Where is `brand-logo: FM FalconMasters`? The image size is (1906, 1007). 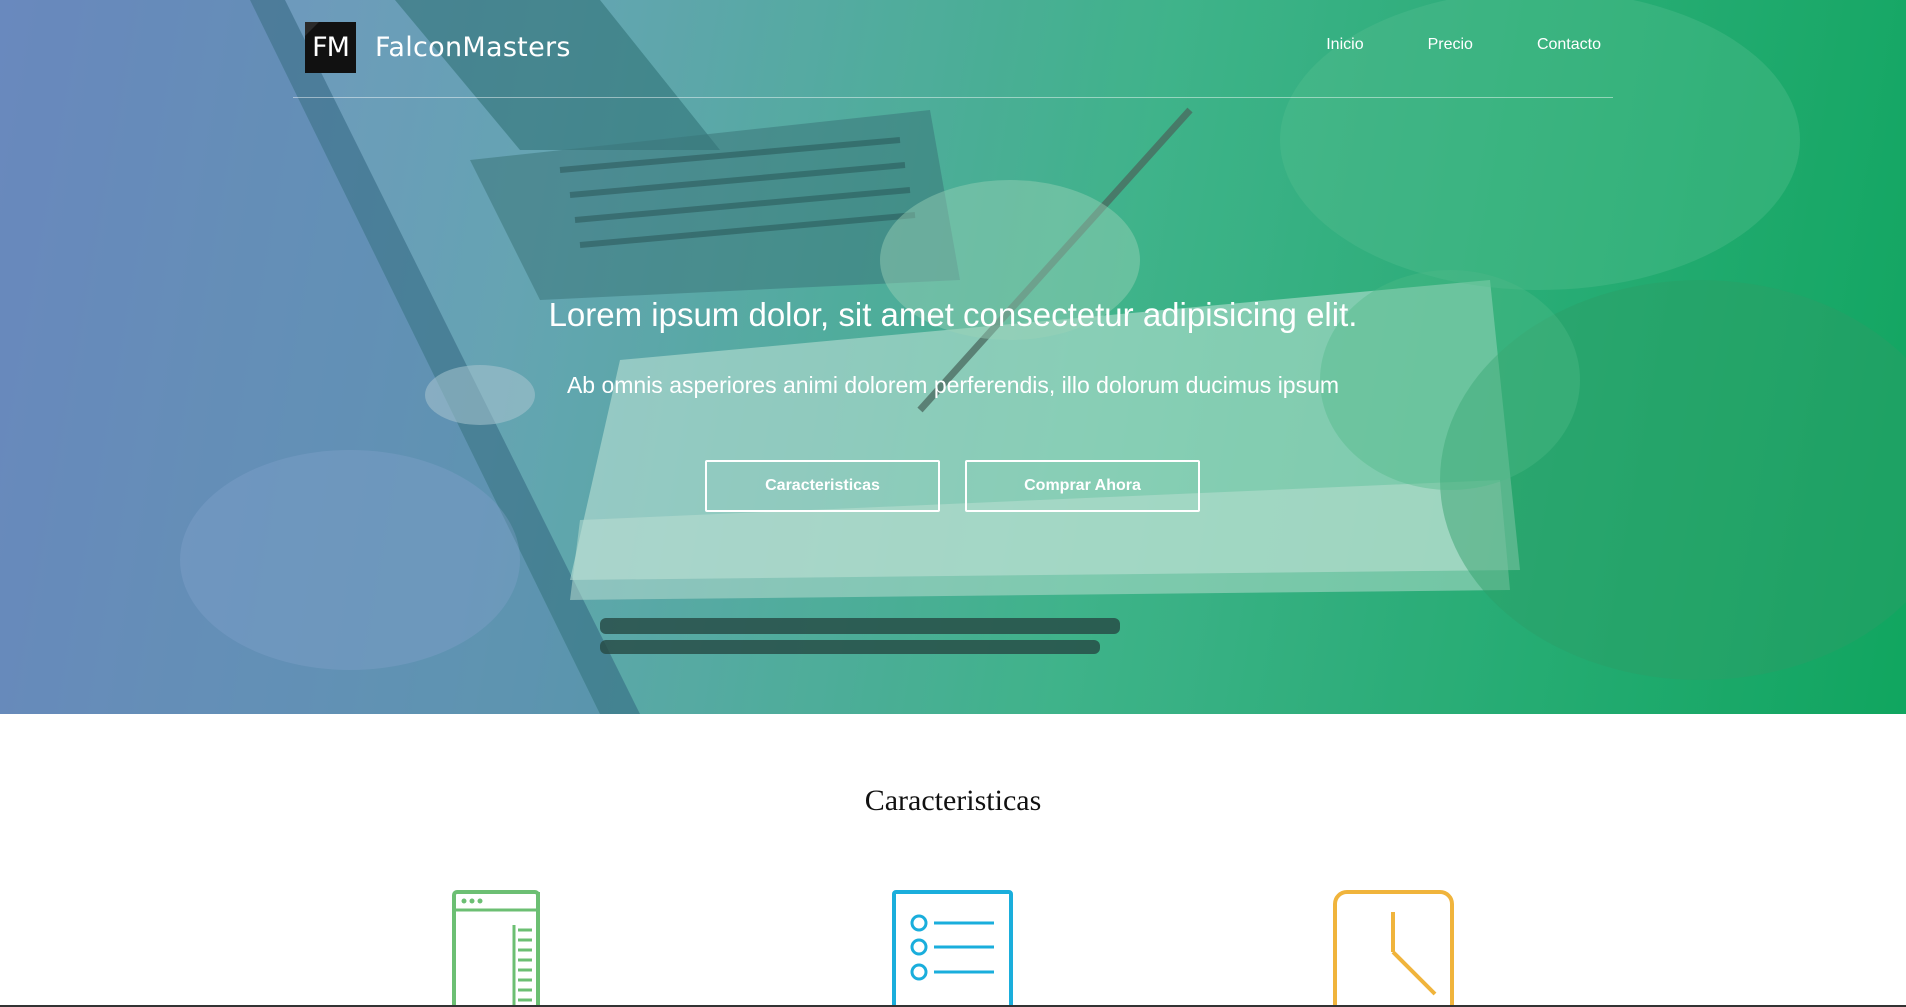 brand-logo: FM FalconMasters is located at coordinates (438, 47).